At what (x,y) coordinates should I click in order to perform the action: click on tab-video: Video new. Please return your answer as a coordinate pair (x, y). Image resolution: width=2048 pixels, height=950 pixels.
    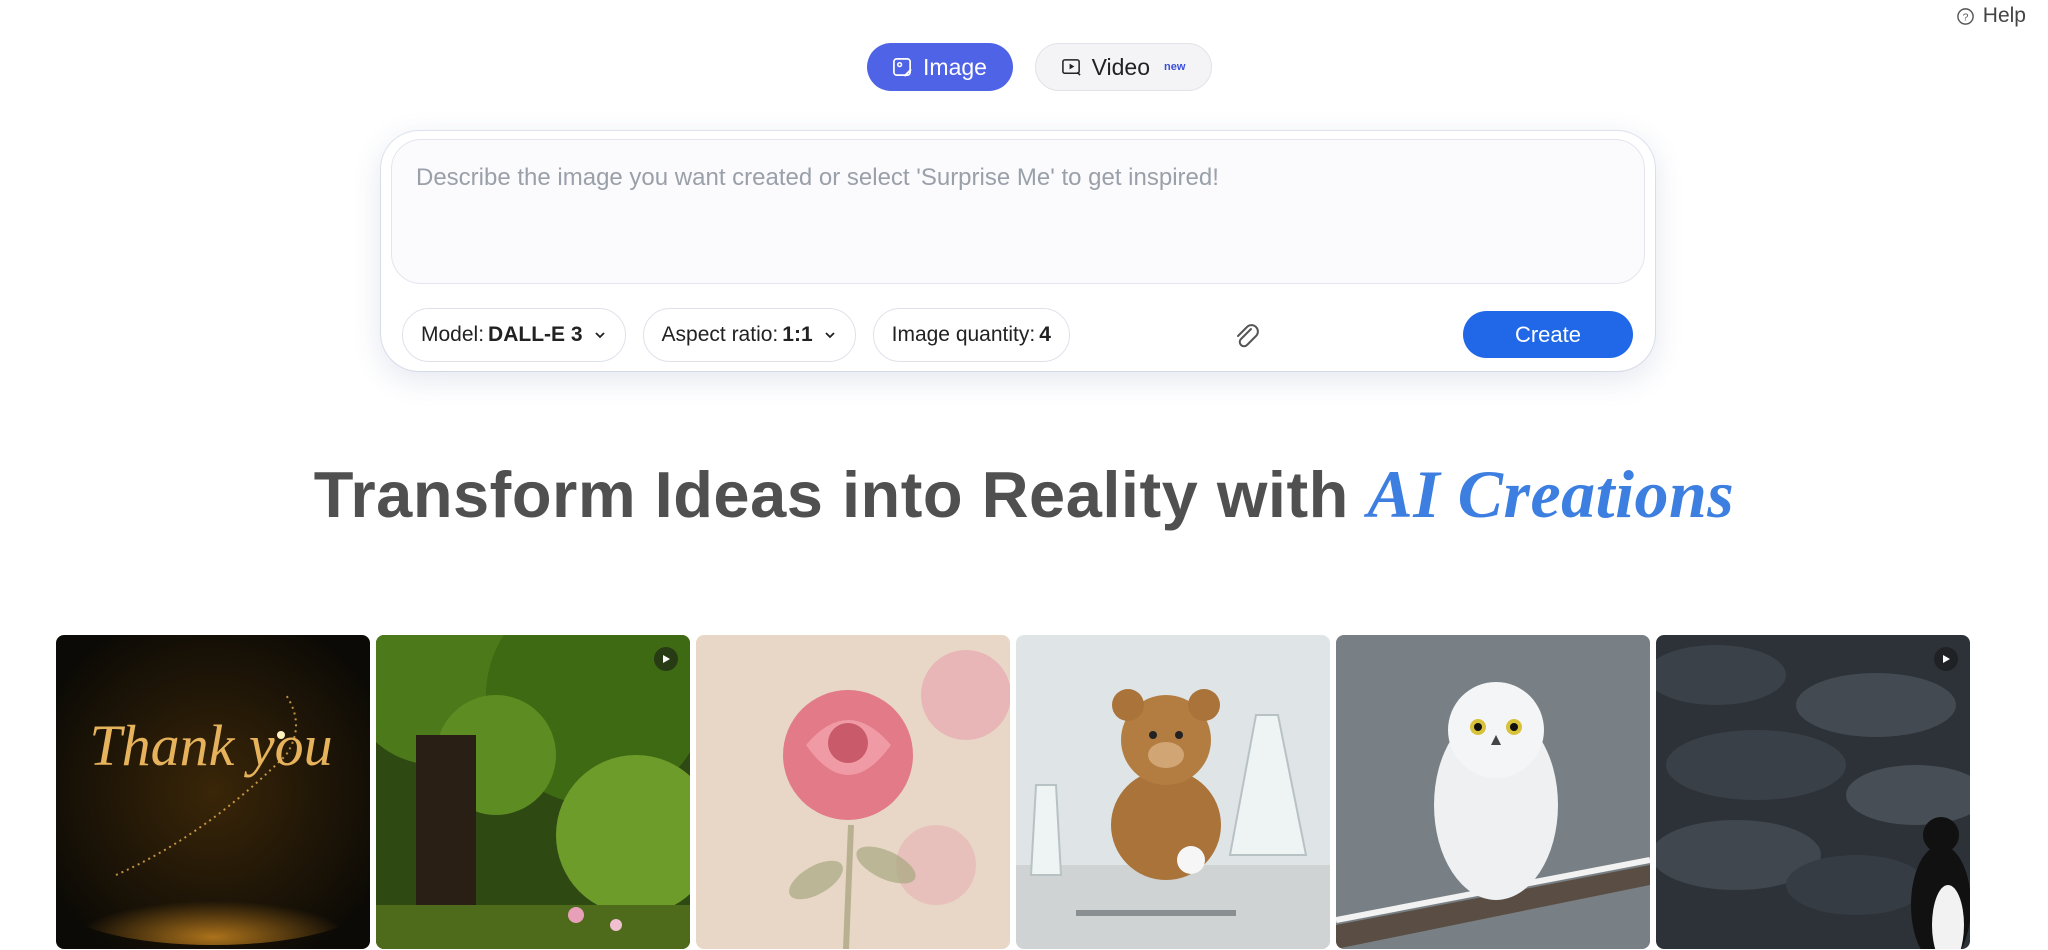
    Looking at the image, I should click on (1123, 67).